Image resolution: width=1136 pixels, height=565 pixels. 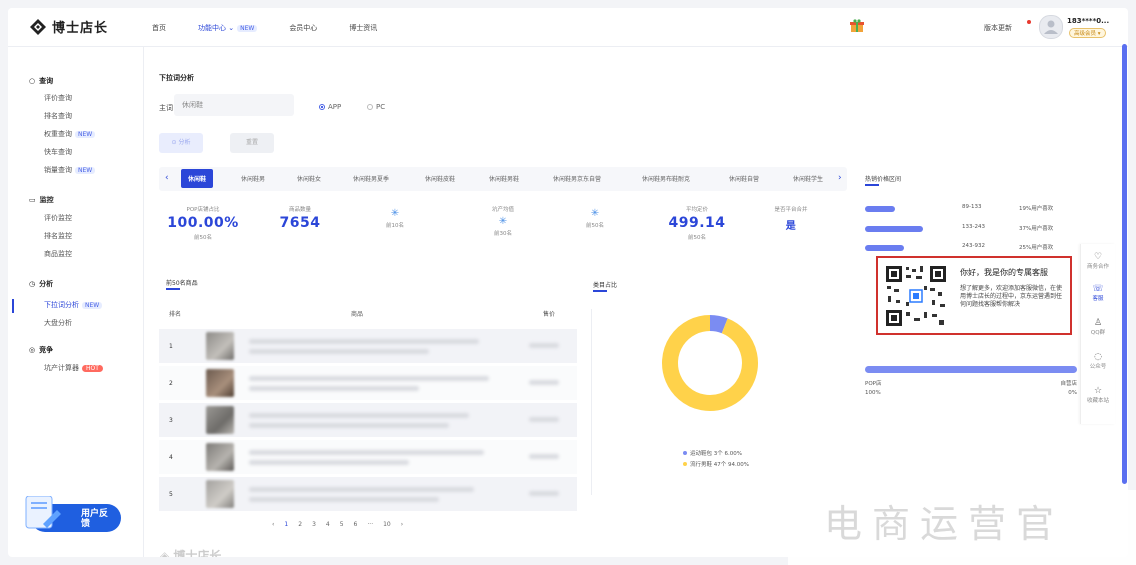 What do you see at coordinates (503, 221) in the screenshot?
I see `stat-avg-output: 坑产均值 ✳ 前30名` at bounding box center [503, 221].